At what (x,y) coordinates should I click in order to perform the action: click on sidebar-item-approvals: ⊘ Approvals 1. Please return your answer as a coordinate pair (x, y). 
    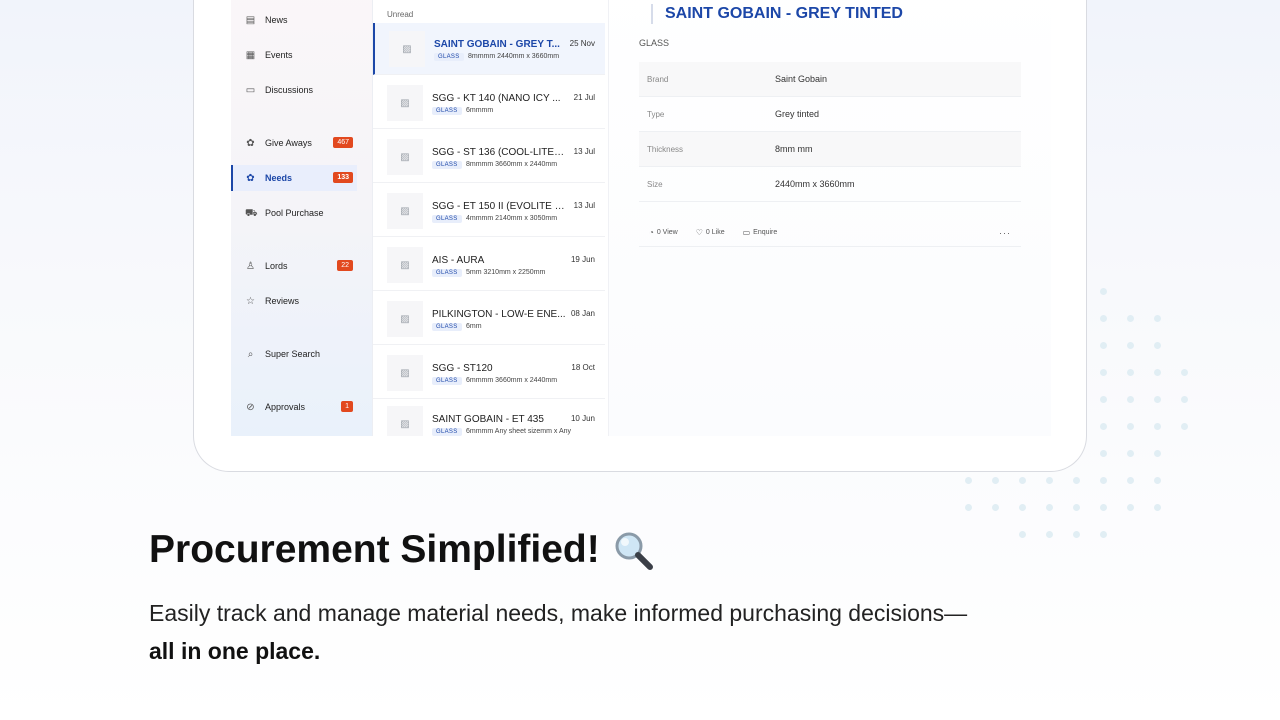
    Looking at the image, I should click on (294, 407).